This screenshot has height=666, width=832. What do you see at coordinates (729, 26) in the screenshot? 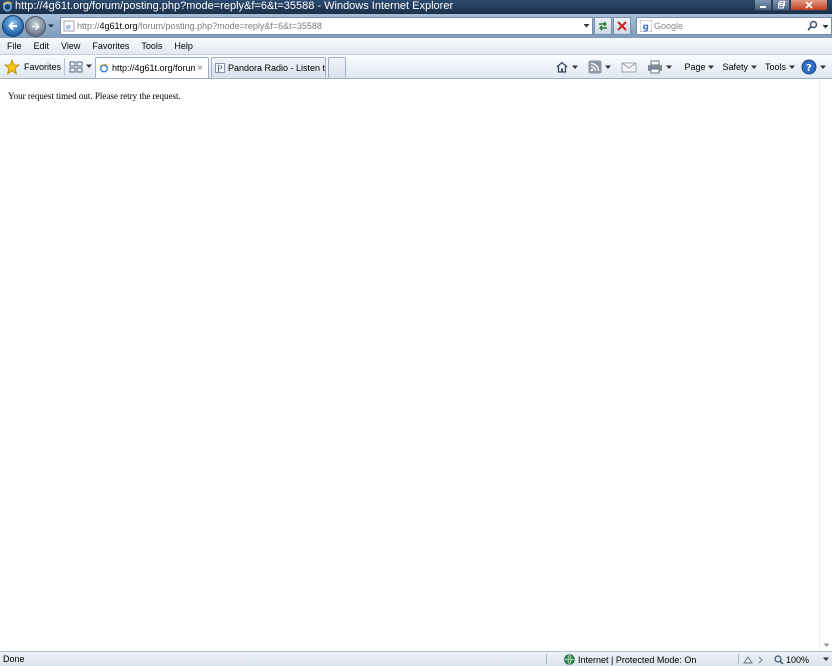
I see `search-input` at bounding box center [729, 26].